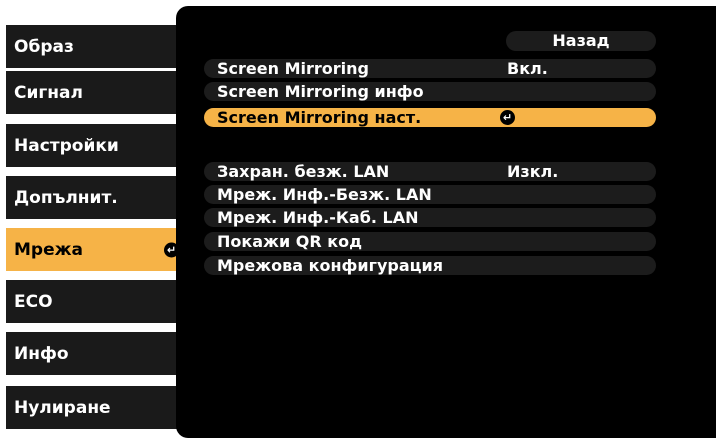  Describe the element at coordinates (319, 117) in the screenshot. I see `menu-row-label: Screen Mirroring наст.` at that location.